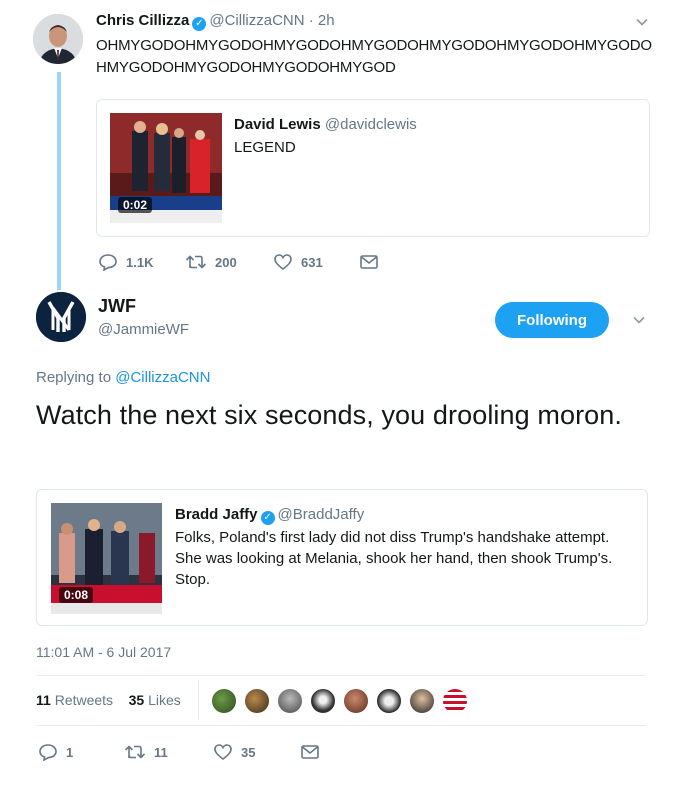 This screenshot has width=674, height=785. Describe the element at coordinates (84, 700) in the screenshot. I see `retweets-stat-label: Retweets` at that location.